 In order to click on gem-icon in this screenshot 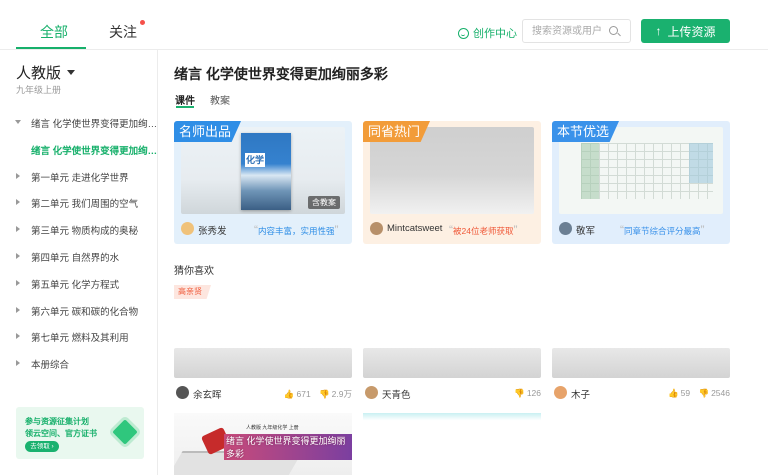, I will do `click(125, 432)`.